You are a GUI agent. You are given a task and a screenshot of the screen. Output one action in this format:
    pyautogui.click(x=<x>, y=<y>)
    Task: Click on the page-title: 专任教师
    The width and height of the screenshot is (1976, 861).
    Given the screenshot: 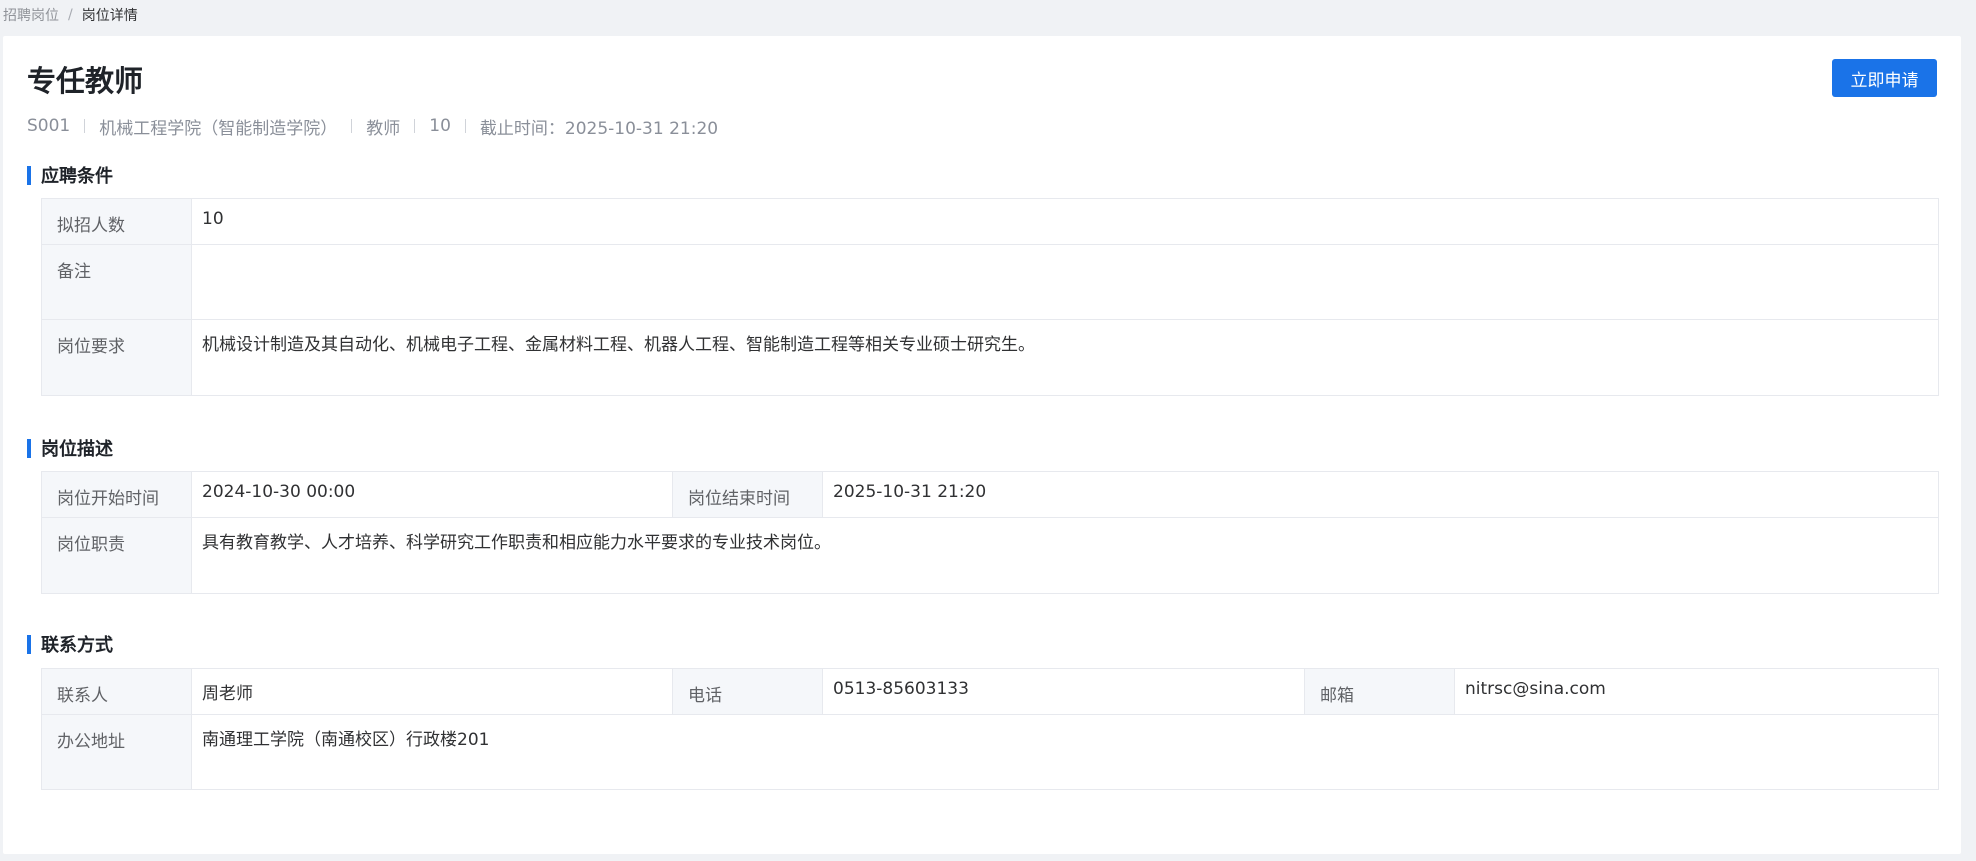 What is the action you would take?
    pyautogui.click(x=85, y=81)
    